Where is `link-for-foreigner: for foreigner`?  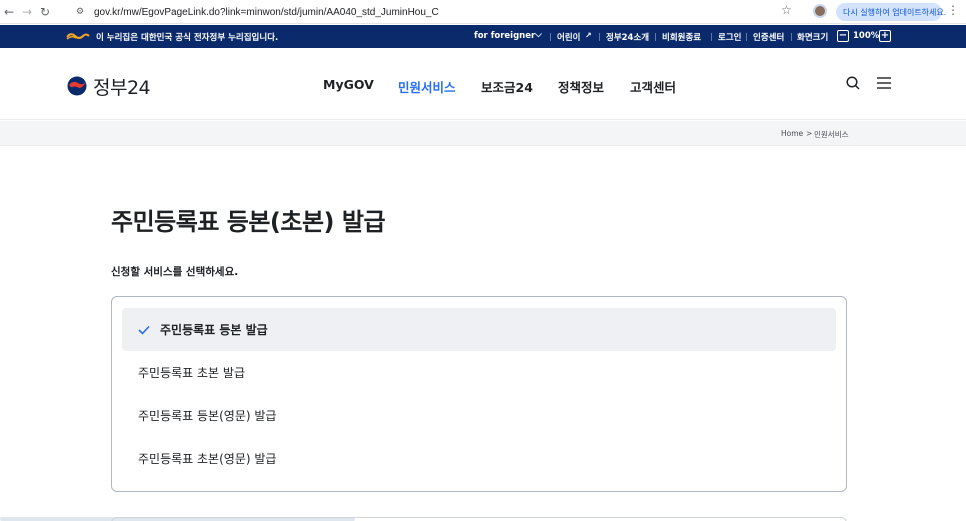 link-for-foreigner: for foreigner is located at coordinates (504, 36).